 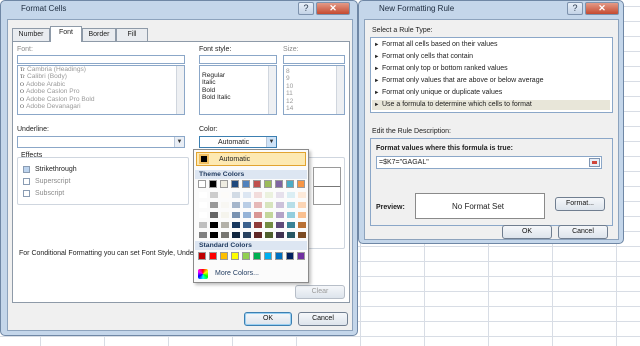 I want to click on font-item: O Adobe Caslon Pro, so click(x=101, y=91).